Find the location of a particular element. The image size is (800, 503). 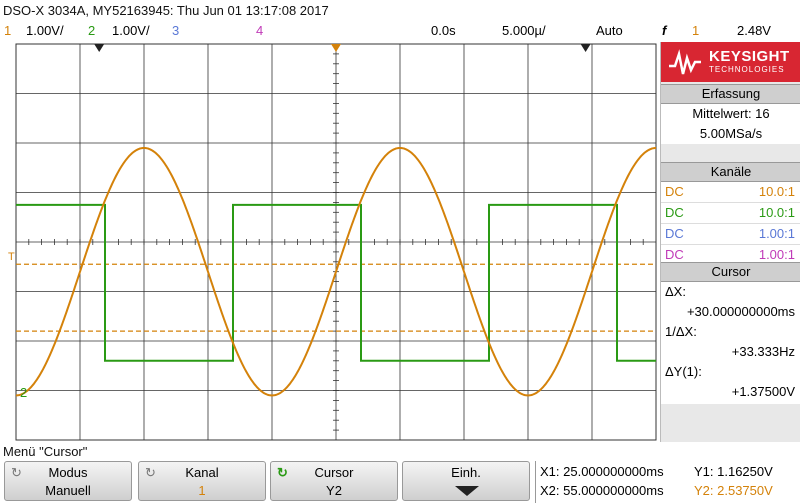

x2-readout: X2: 55.000000000ms is located at coordinates (602, 490).